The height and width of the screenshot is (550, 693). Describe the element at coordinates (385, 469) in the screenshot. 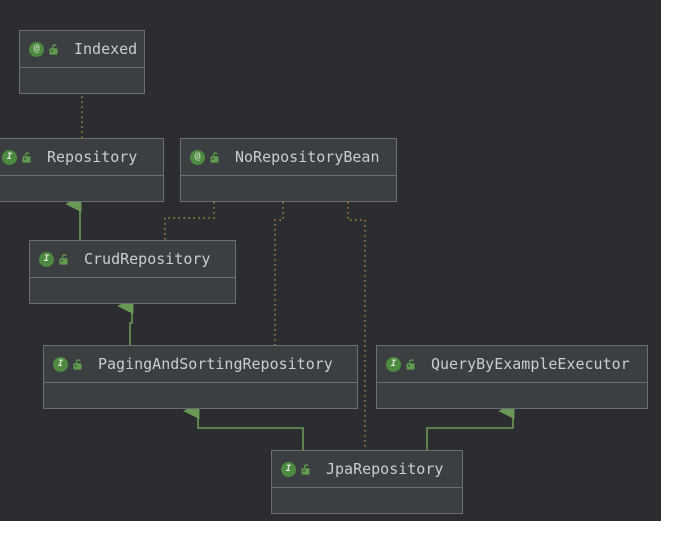

I see `node-label: JpaRepository` at that location.